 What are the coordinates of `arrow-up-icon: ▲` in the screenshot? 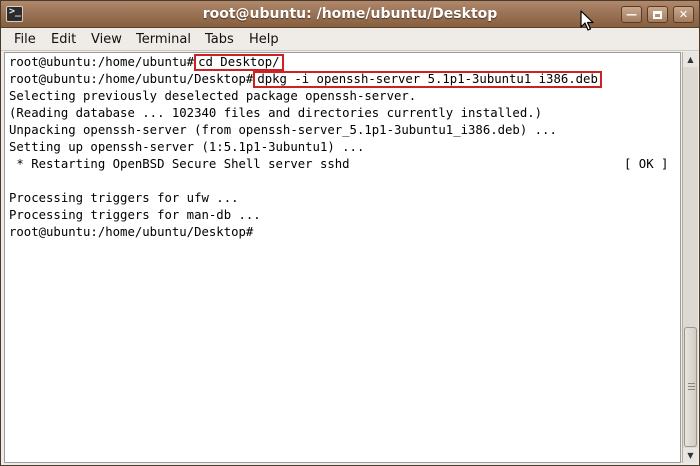 It's located at (690, 59).